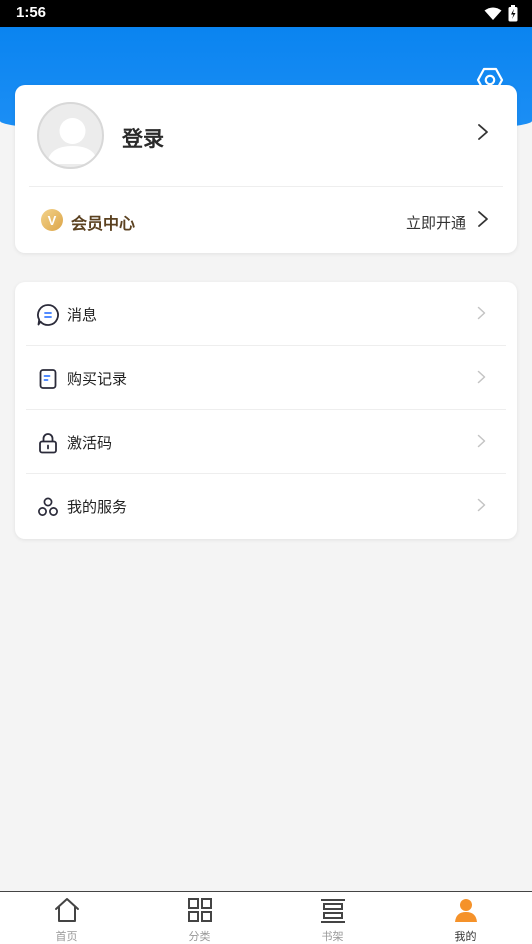 This screenshot has width=532, height=944. I want to click on tab-home: 首页, so click(66, 918).